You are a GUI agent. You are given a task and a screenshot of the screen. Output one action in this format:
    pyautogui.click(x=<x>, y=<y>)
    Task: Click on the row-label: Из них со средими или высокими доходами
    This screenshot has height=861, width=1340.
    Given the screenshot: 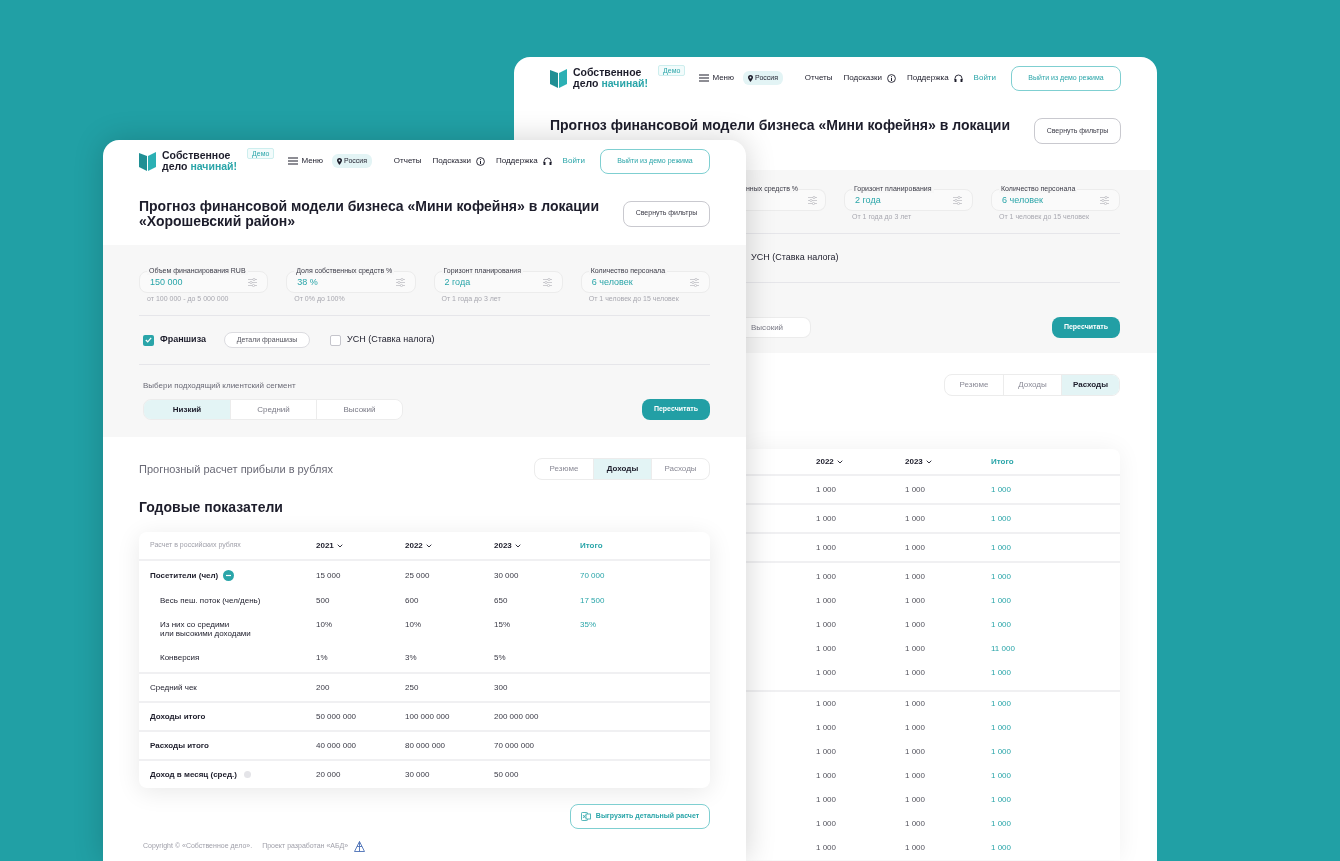 What is the action you would take?
    pyautogui.click(x=205, y=629)
    